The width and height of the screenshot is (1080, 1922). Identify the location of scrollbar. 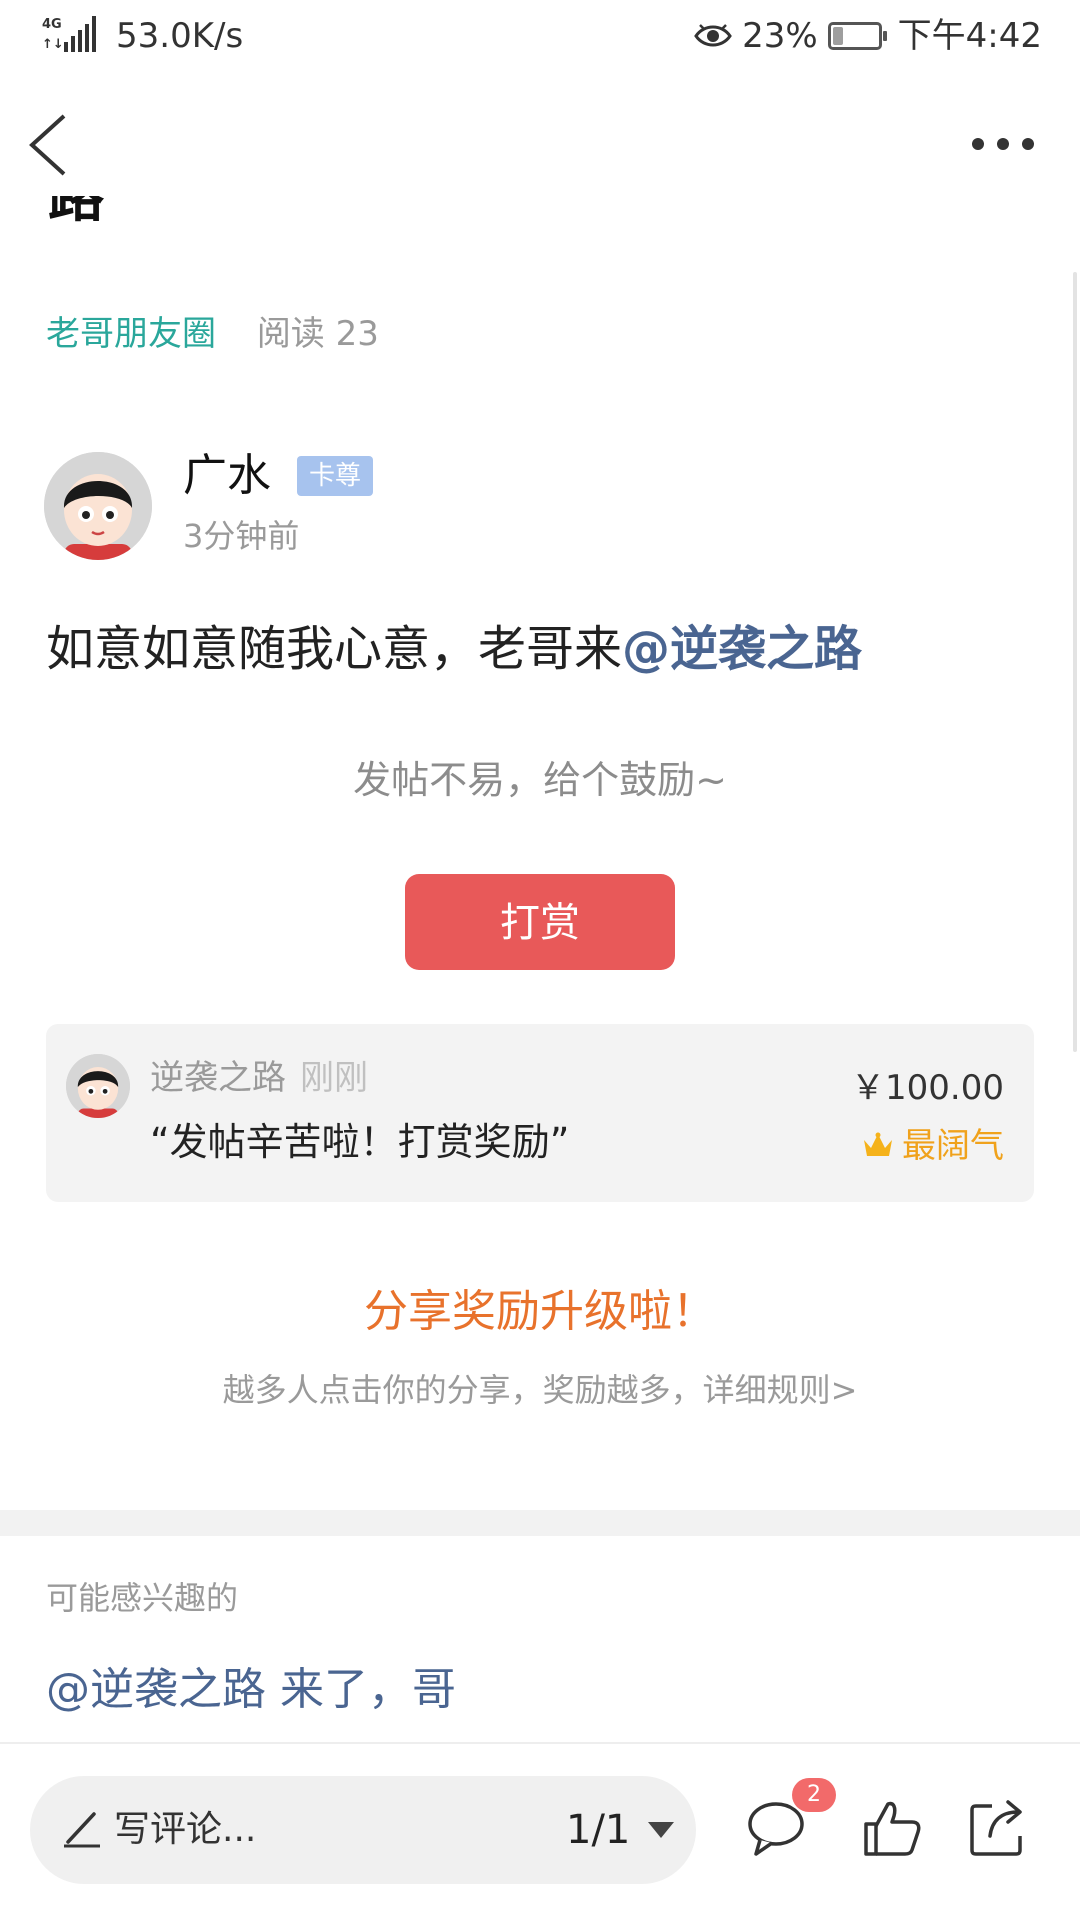
(1075, 662).